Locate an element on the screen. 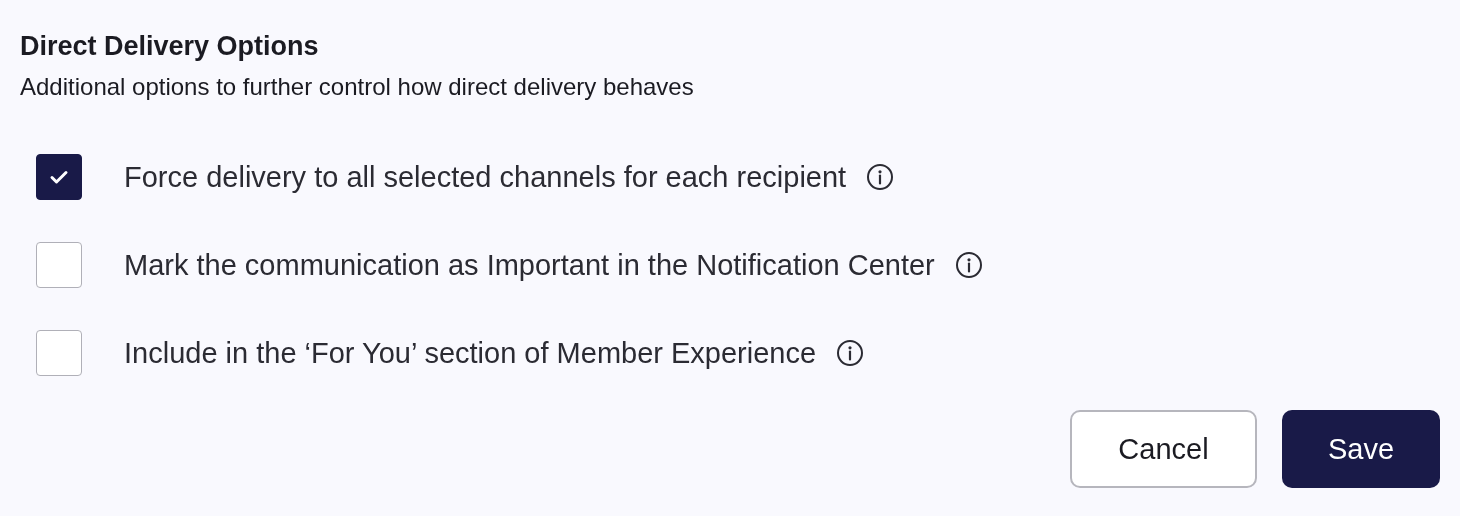 The height and width of the screenshot is (516, 1460). option-label: Force delivery to all selected channels for each recipient is located at coordinates (485, 177).